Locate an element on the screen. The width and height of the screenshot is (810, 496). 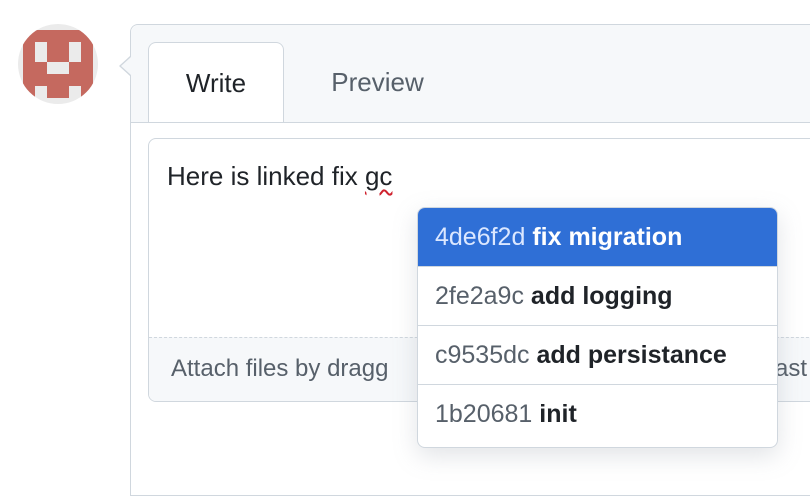
suggestion-item: 2fe2a9c add logging is located at coordinates (597, 296).